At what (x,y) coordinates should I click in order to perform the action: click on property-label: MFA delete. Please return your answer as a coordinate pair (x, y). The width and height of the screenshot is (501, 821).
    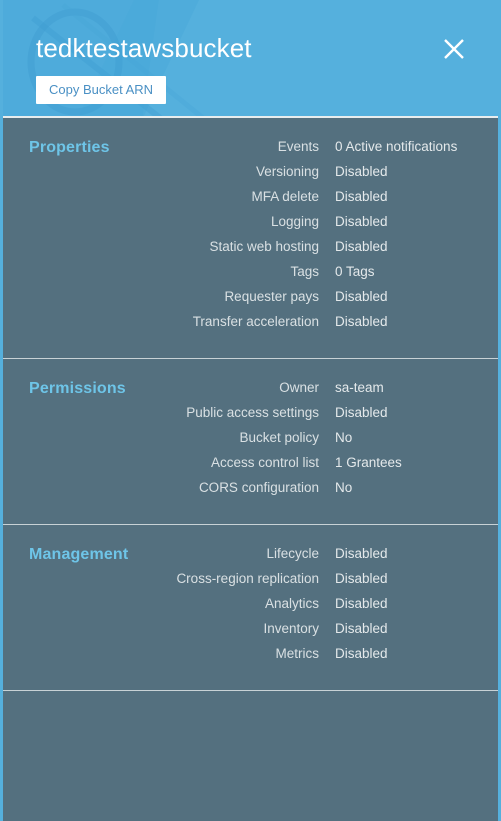
    Looking at the image, I should click on (285, 196).